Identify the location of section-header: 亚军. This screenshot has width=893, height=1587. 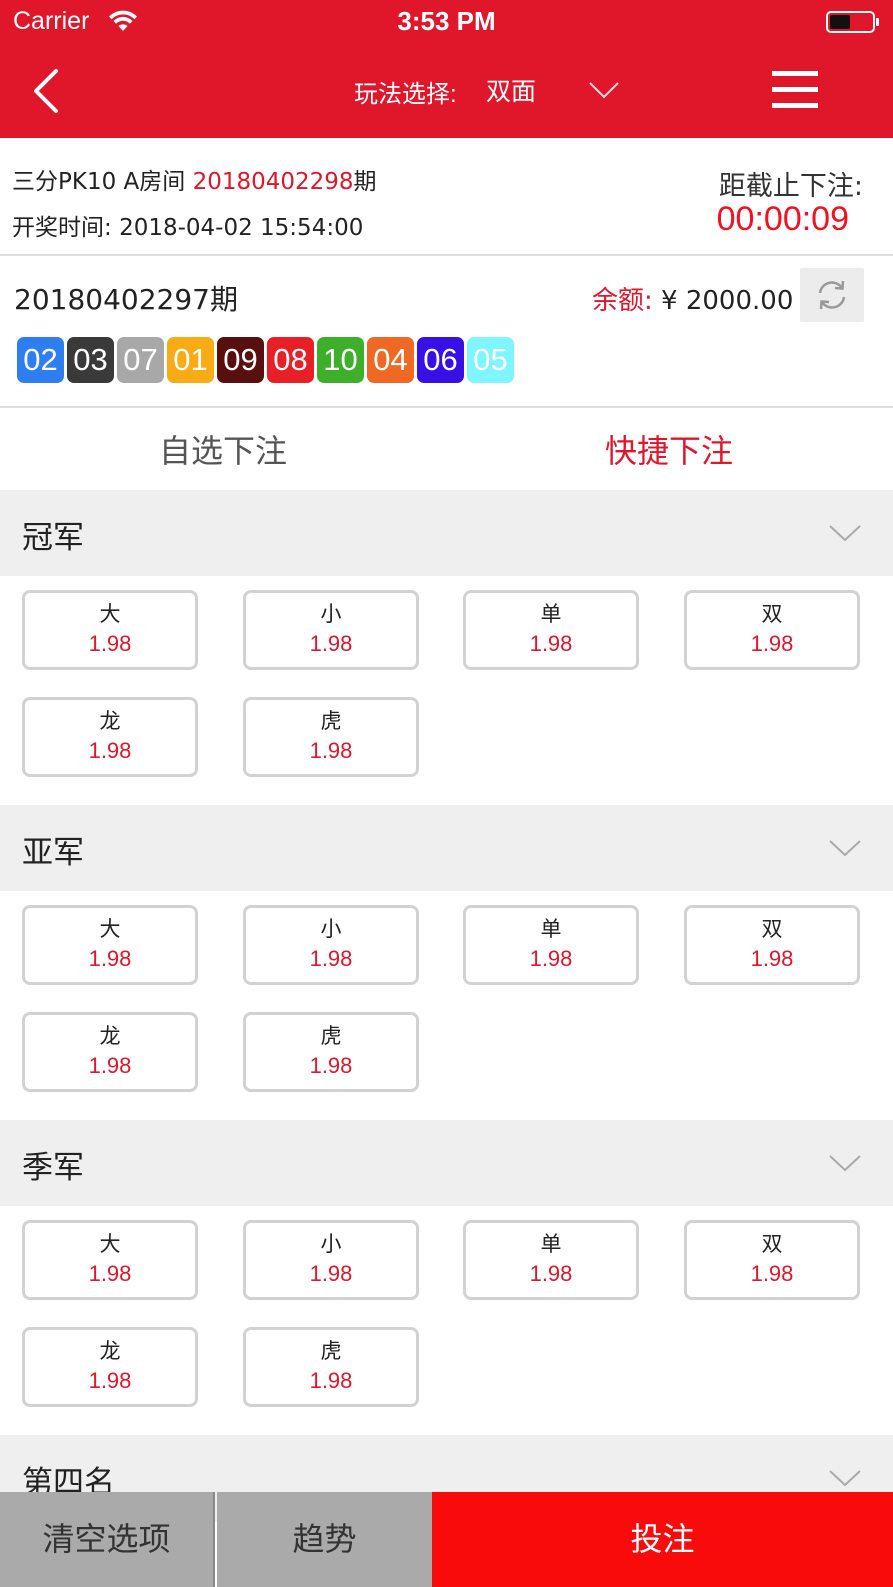
(446, 848).